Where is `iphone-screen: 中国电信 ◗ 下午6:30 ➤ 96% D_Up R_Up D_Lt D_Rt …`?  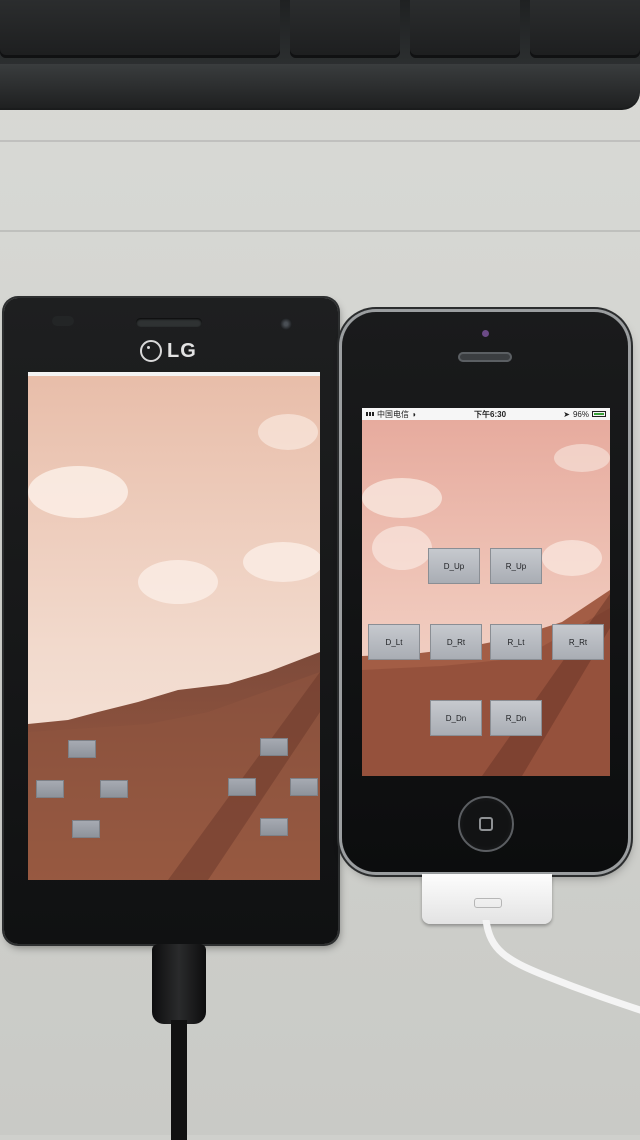
iphone-screen: 中国电信 ◗ 下午6:30 ➤ 96% D_Up R_Up D_Lt D_Rt … is located at coordinates (486, 592).